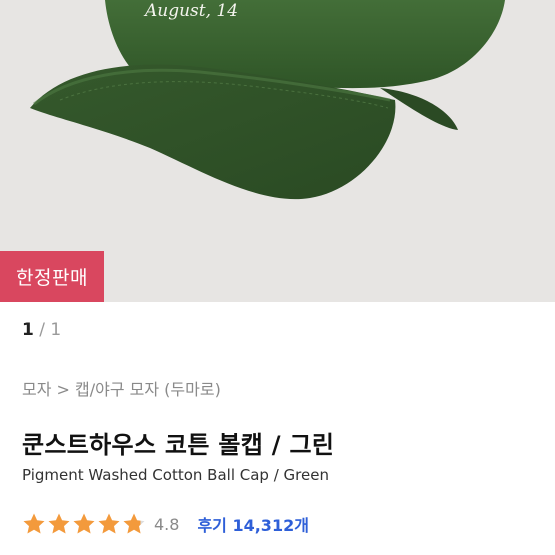  What do you see at coordinates (52, 276) in the screenshot?
I see `limited-sale-badge: 한정판매` at bounding box center [52, 276].